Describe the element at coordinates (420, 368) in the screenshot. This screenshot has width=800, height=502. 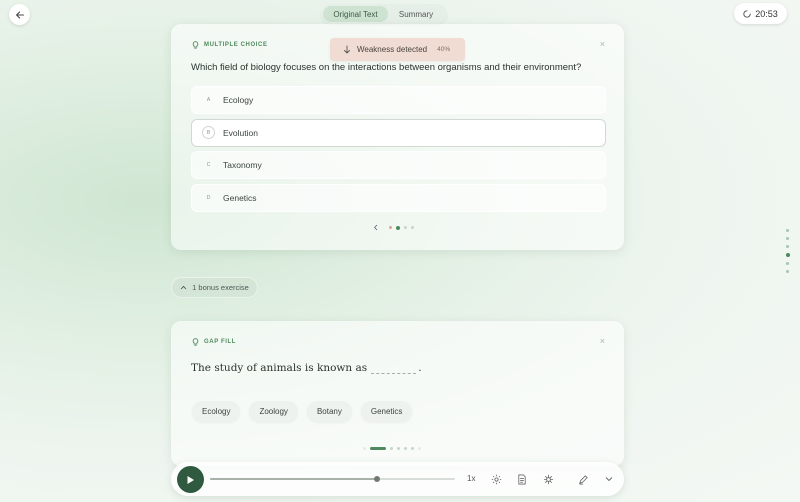
I see `sentence-after: .` at that location.